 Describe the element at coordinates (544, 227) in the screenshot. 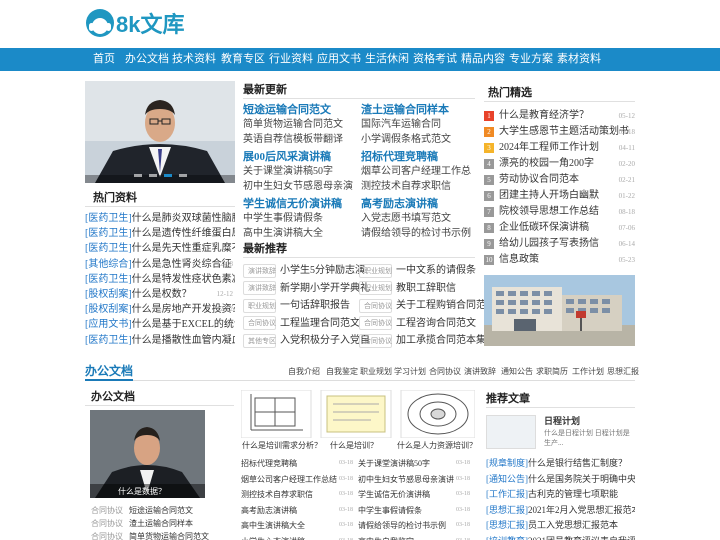

I see `hot-pick-title: 企业低碳环保演讲稿` at that location.